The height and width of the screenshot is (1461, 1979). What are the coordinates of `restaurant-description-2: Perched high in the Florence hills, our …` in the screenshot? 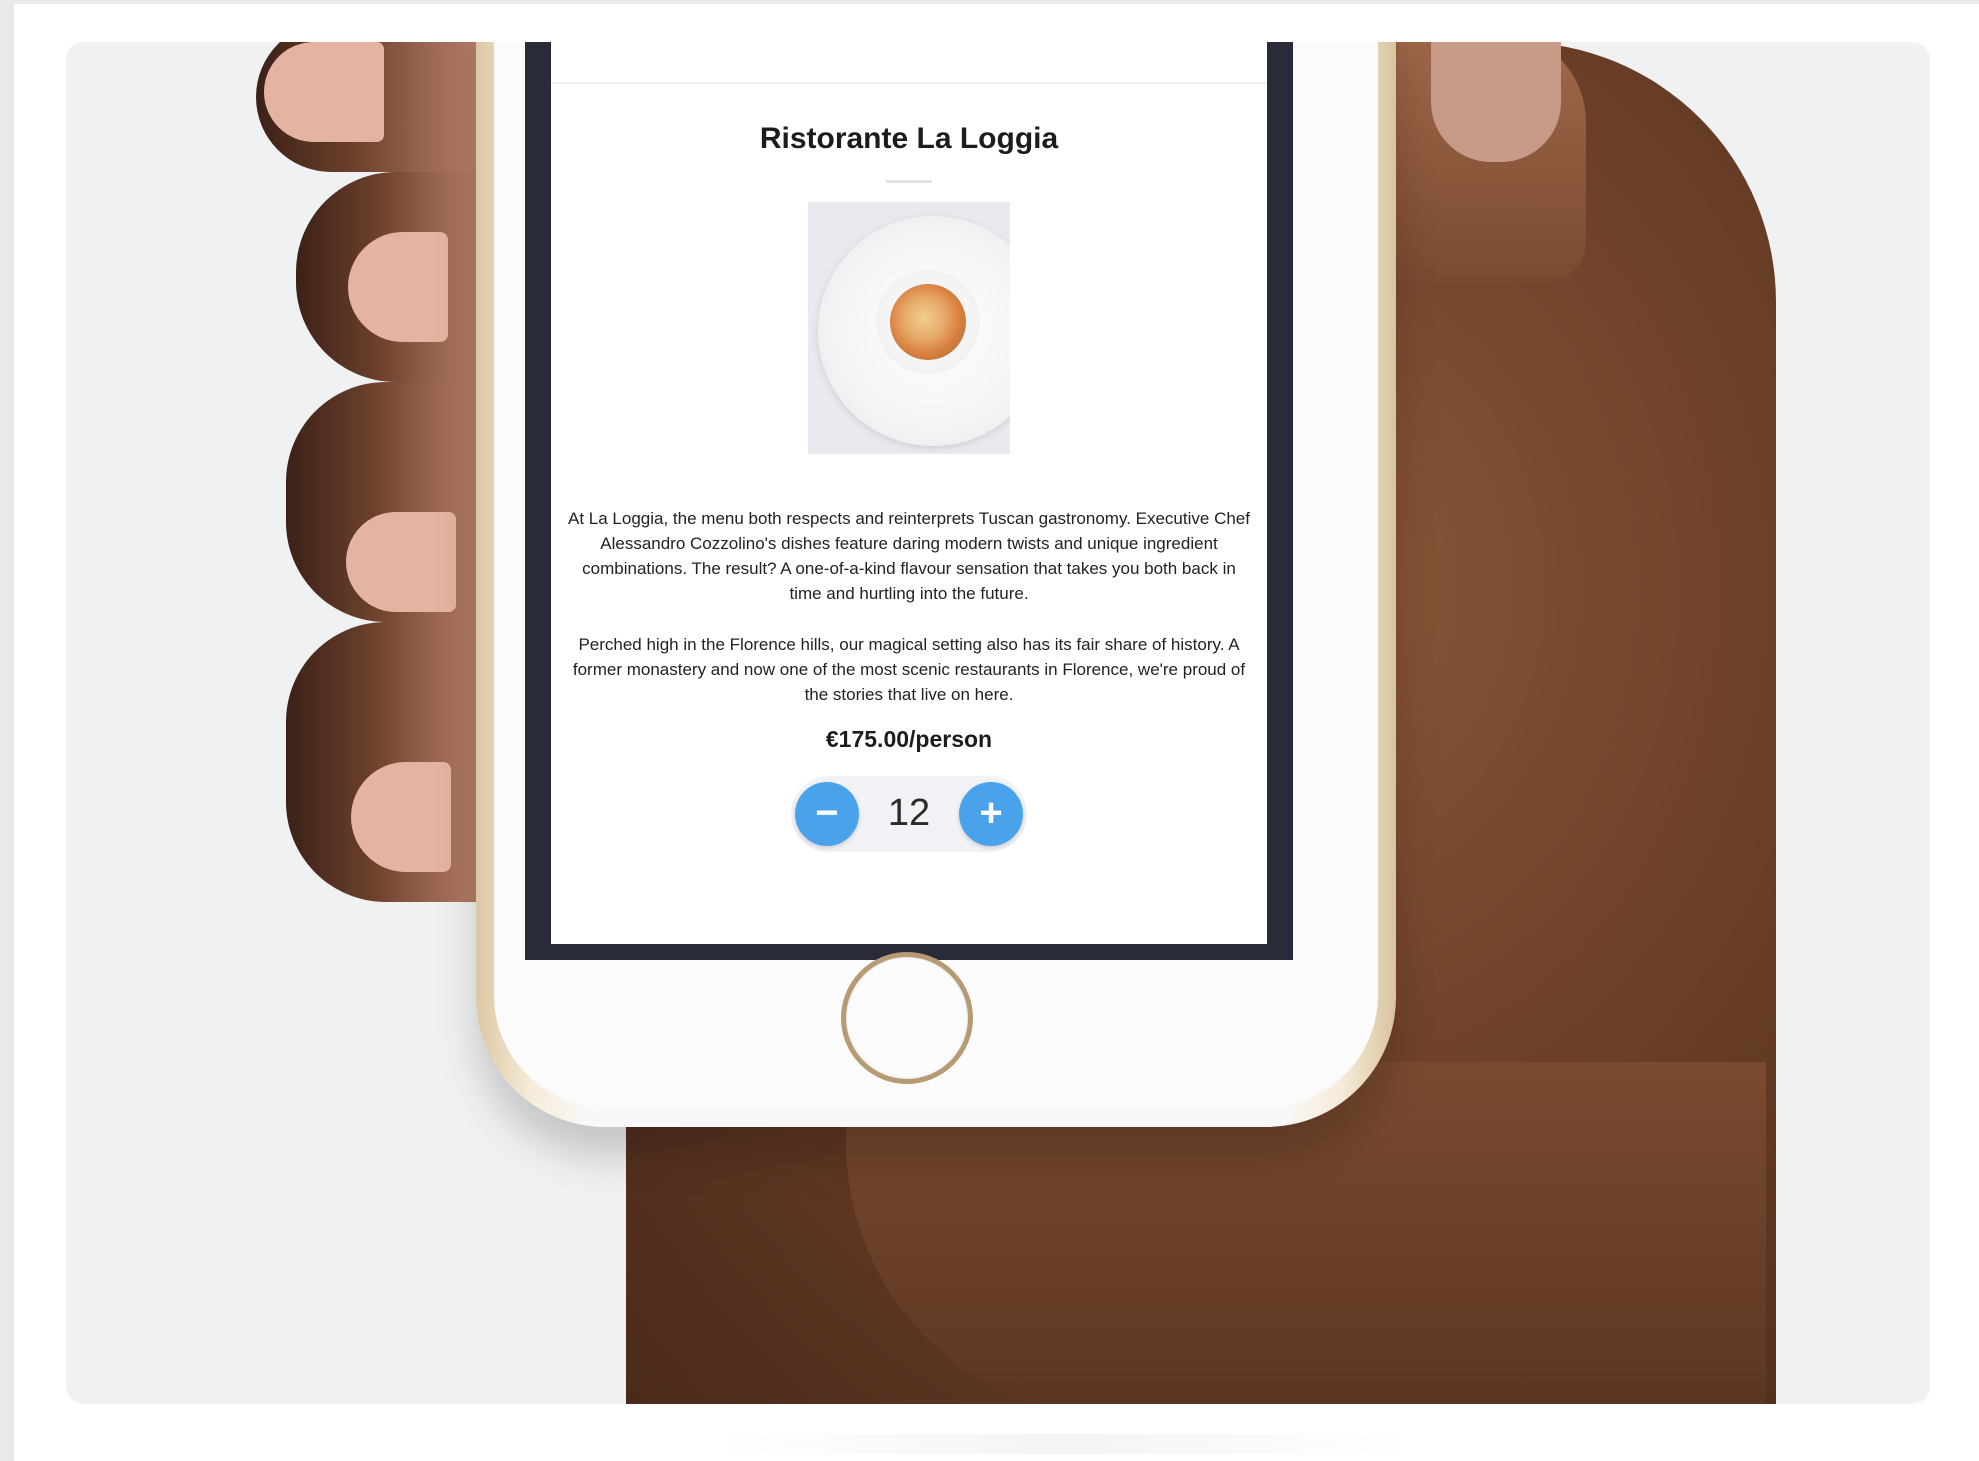 It's located at (909, 669).